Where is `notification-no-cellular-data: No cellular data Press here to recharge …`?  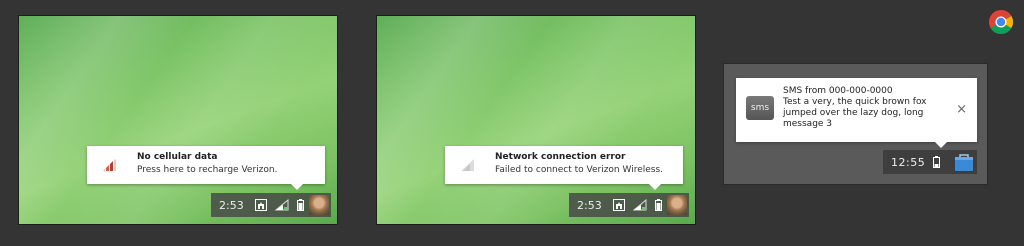 notification-no-cellular-data: No cellular data Press here to recharge … is located at coordinates (206, 168).